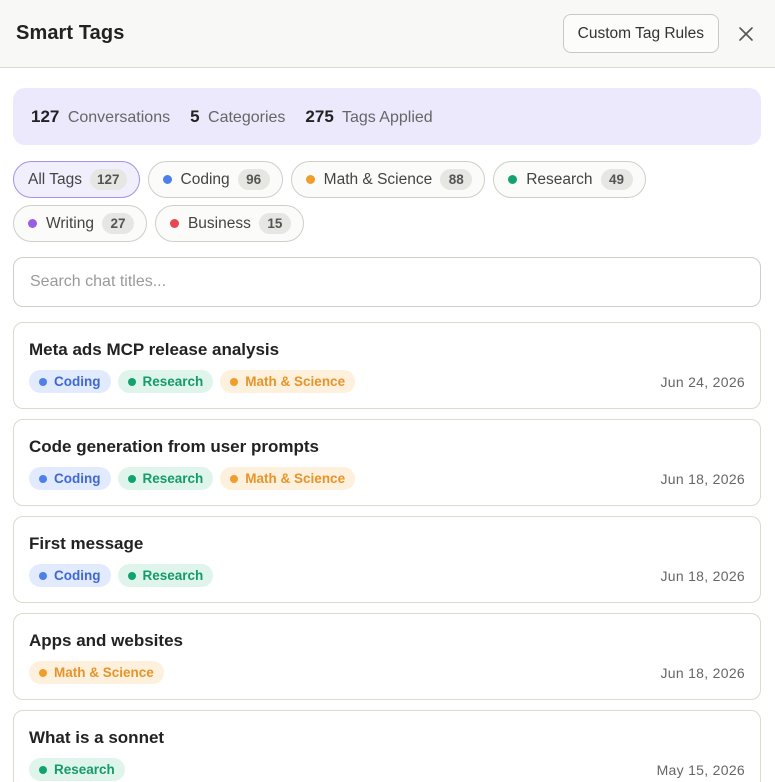  Describe the element at coordinates (387, 559) in the screenshot. I see `conversation-item: First message Coding Research Jun 18, 2026` at that location.